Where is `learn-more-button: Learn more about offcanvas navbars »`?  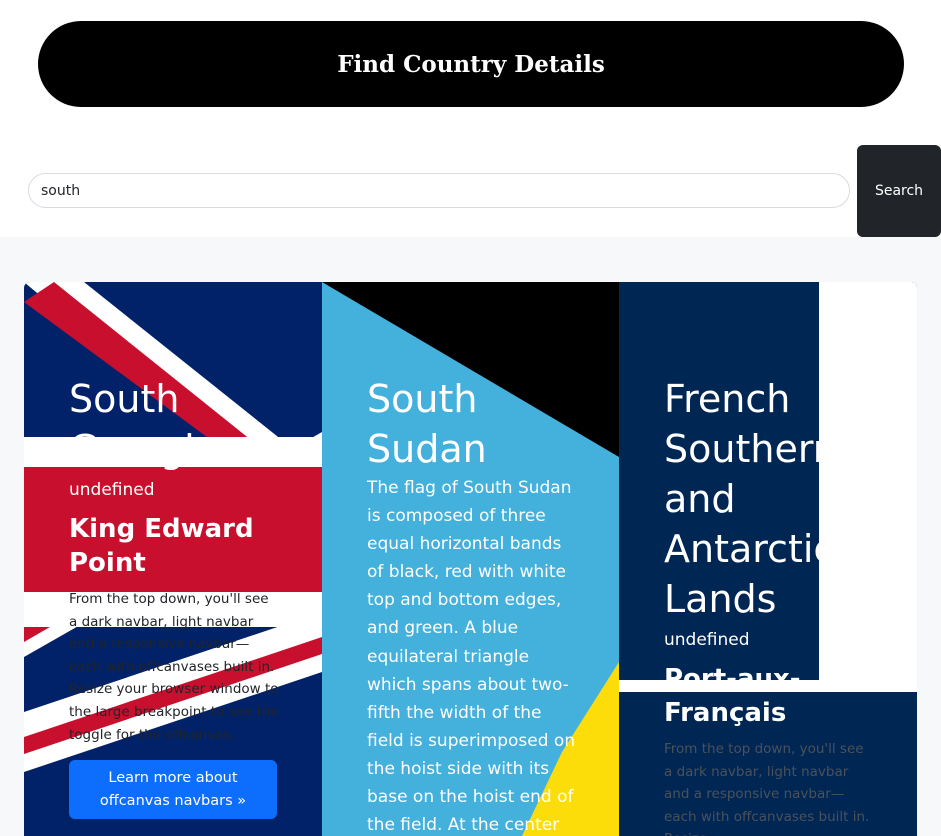
learn-more-button: Learn more about offcanvas navbars » is located at coordinates (173, 790).